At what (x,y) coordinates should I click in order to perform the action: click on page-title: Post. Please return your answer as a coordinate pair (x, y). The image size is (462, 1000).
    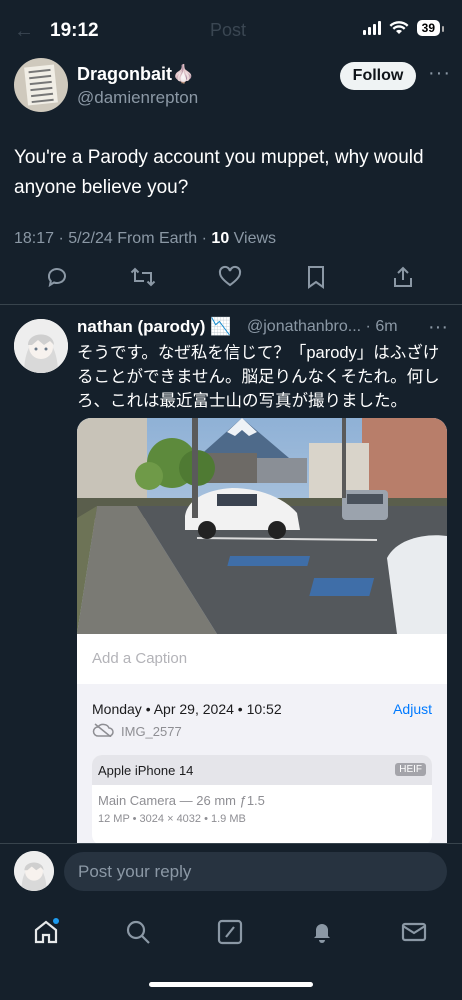
    Looking at the image, I should click on (228, 30).